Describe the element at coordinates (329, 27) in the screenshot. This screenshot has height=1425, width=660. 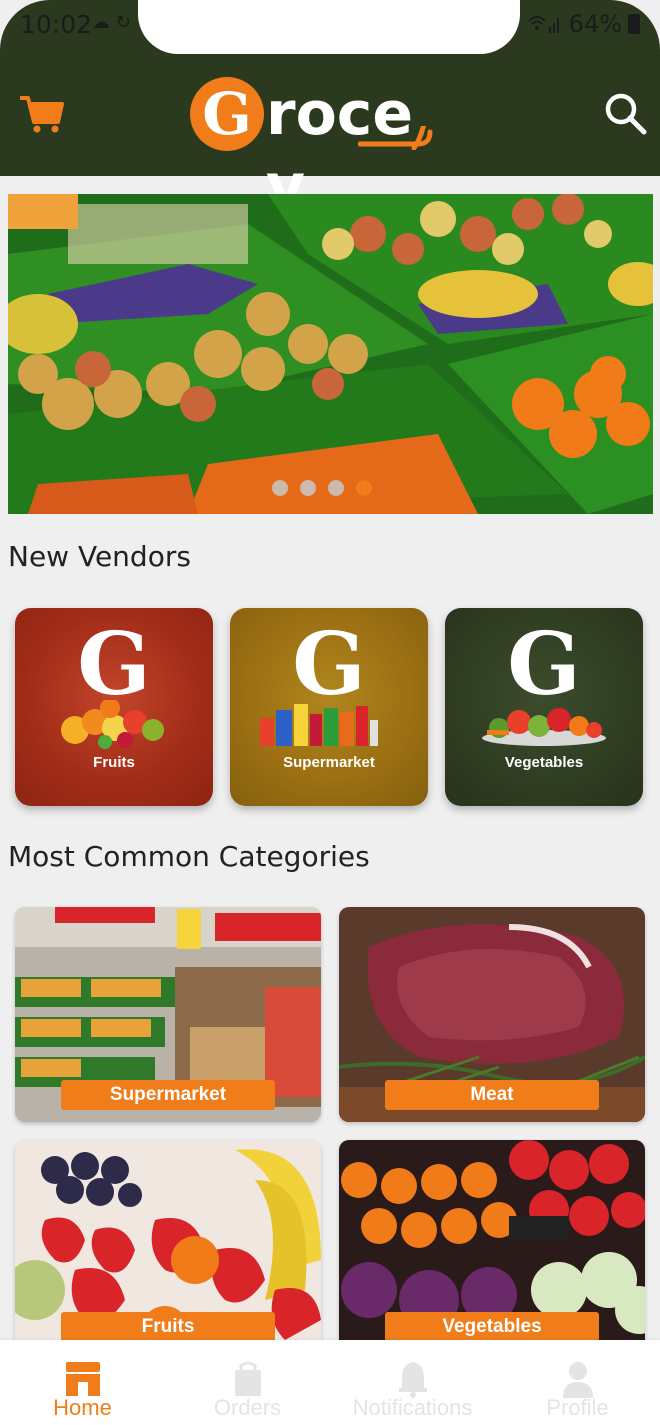
I see `camera-notch` at that location.